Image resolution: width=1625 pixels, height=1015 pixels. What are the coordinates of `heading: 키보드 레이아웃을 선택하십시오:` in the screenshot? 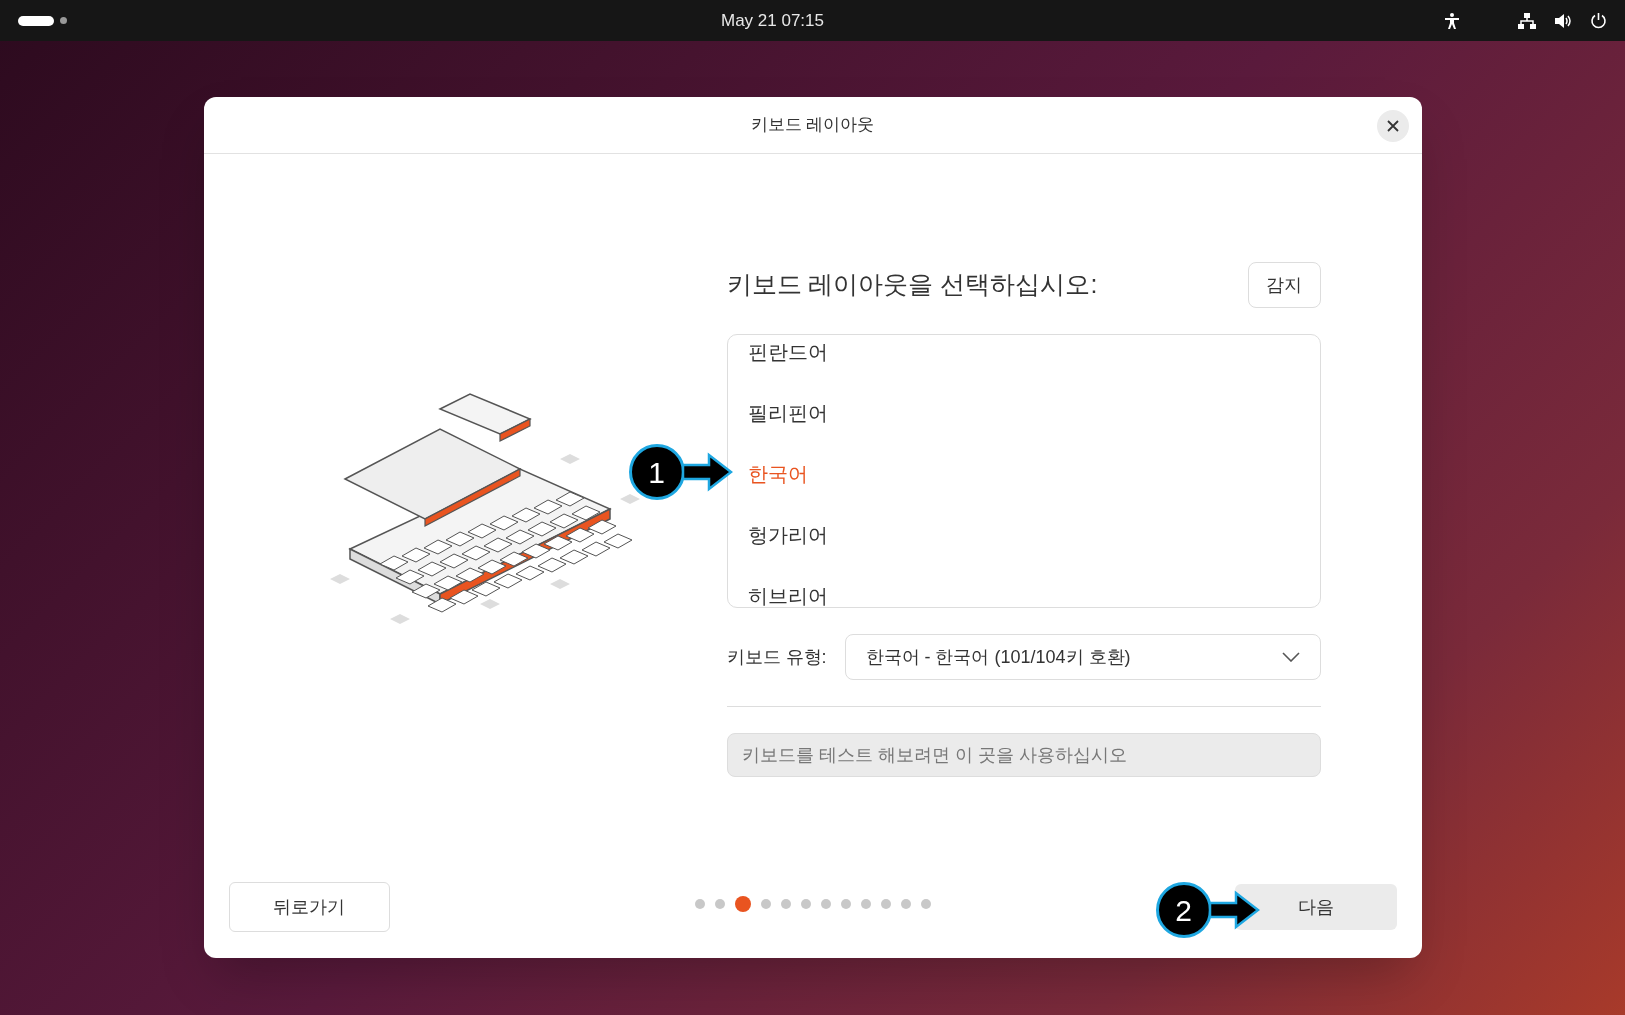 It's located at (912, 285).